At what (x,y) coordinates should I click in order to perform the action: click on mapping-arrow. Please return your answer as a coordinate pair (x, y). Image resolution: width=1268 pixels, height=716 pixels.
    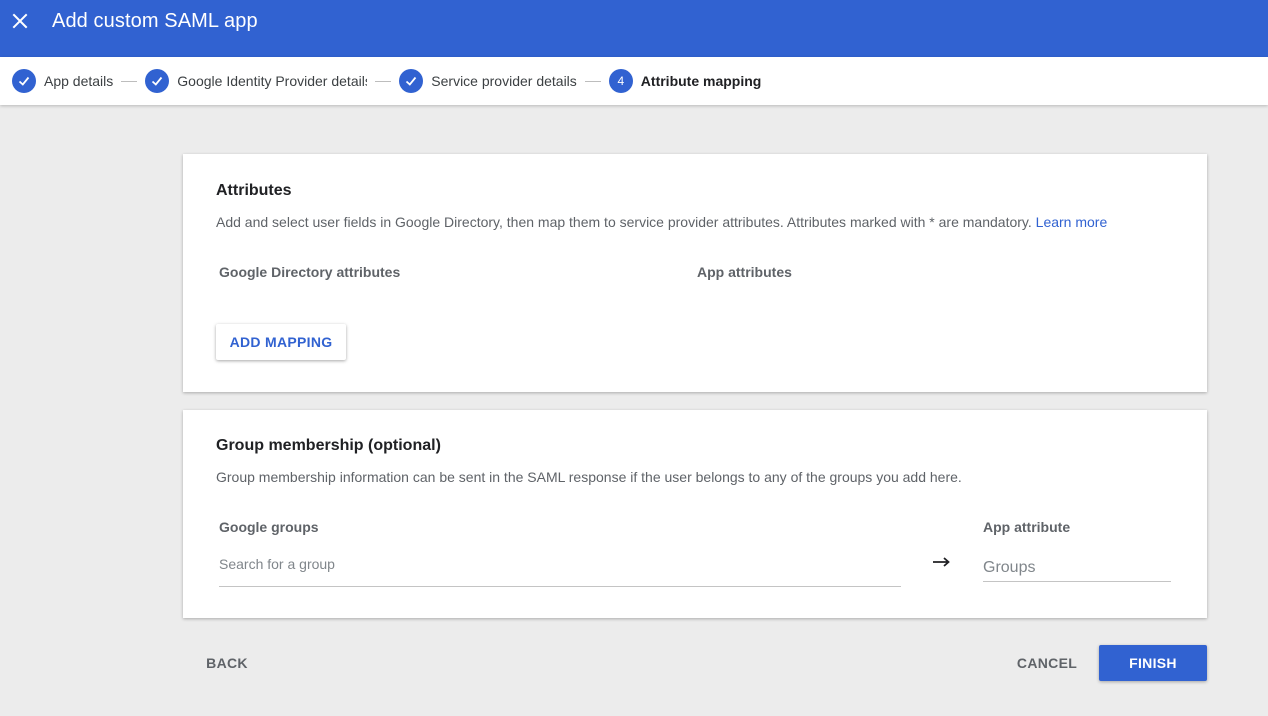
    Looking at the image, I should click on (942, 562).